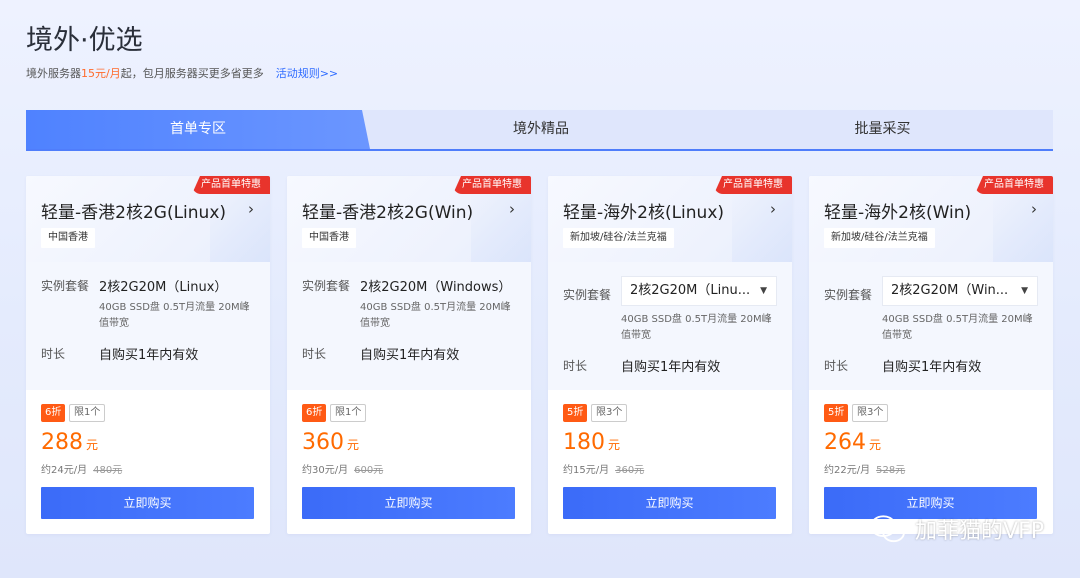 The image size is (1080, 578). I want to click on package-select: 2核2G20M（Win... ▼, so click(960, 291).